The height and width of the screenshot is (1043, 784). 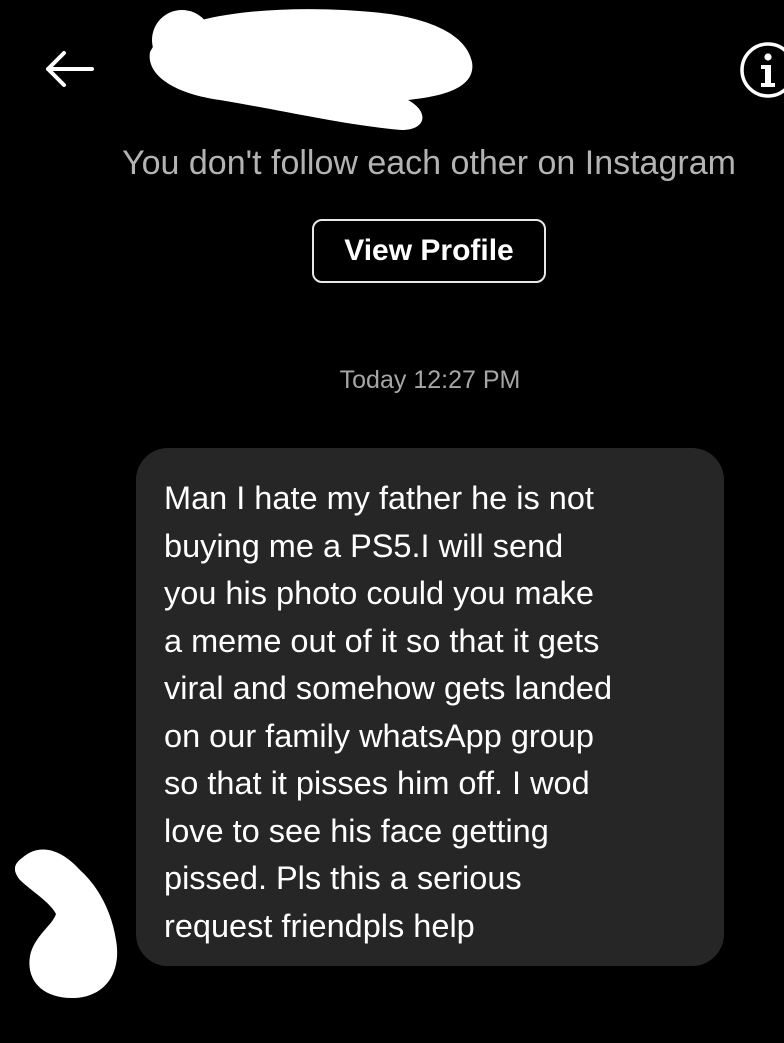 What do you see at coordinates (429, 163) in the screenshot?
I see `follow-status-text: You don't follow each other on Instagram` at bounding box center [429, 163].